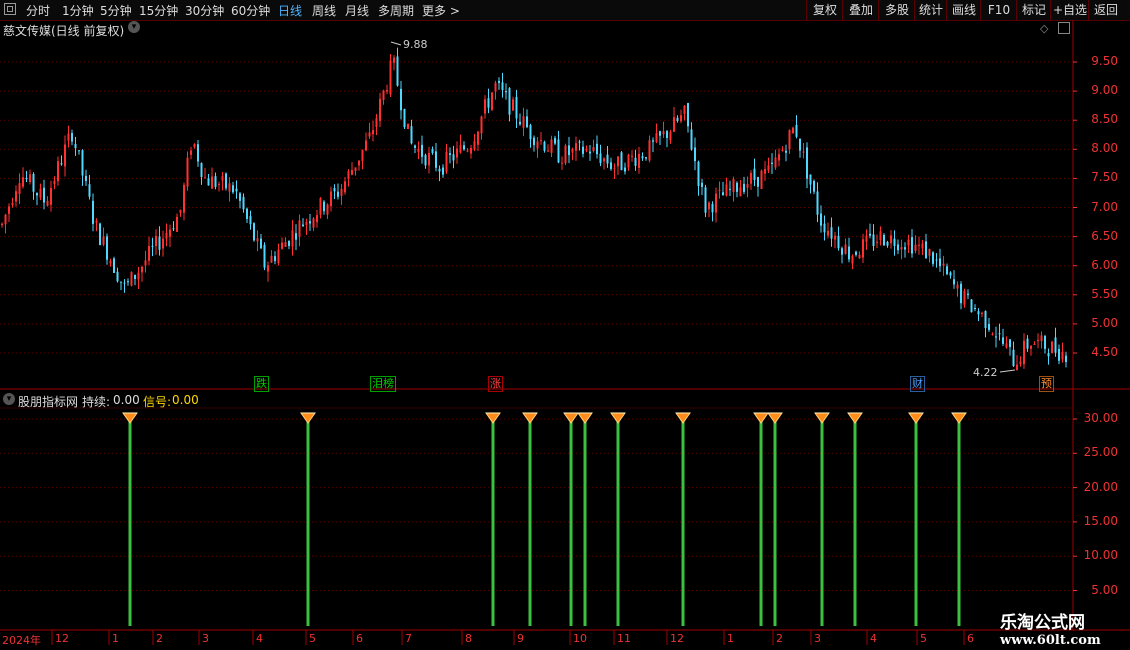  I want to click on indicator-chevron-icon: ▾, so click(9, 399).